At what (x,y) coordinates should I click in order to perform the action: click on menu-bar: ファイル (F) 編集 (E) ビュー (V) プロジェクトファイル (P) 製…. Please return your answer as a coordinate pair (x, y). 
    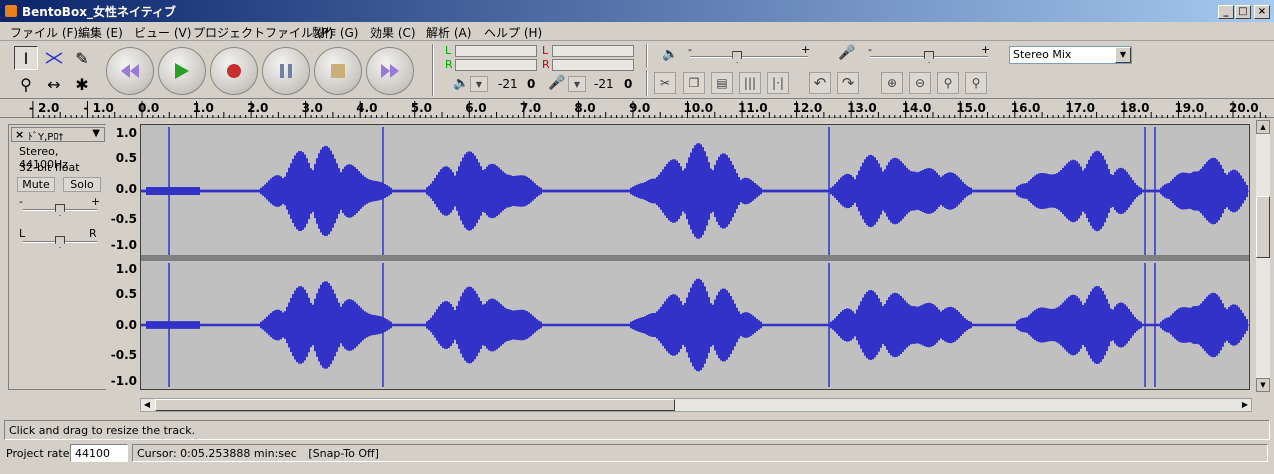
    Looking at the image, I should click on (637, 31).